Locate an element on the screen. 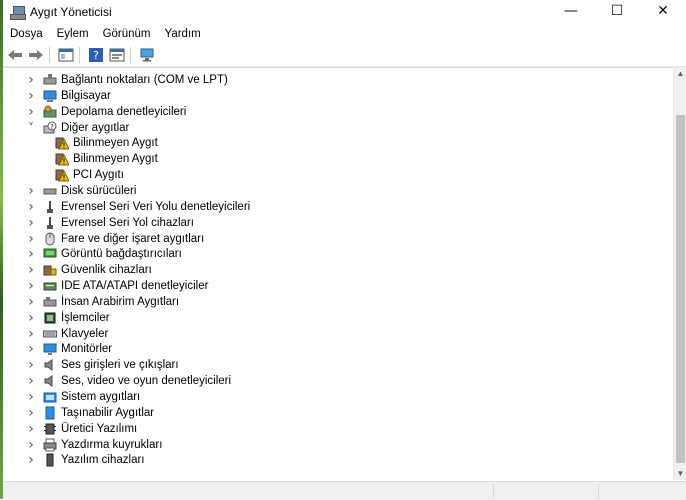 The image size is (686, 500). software-device-icon is located at coordinates (50, 460).